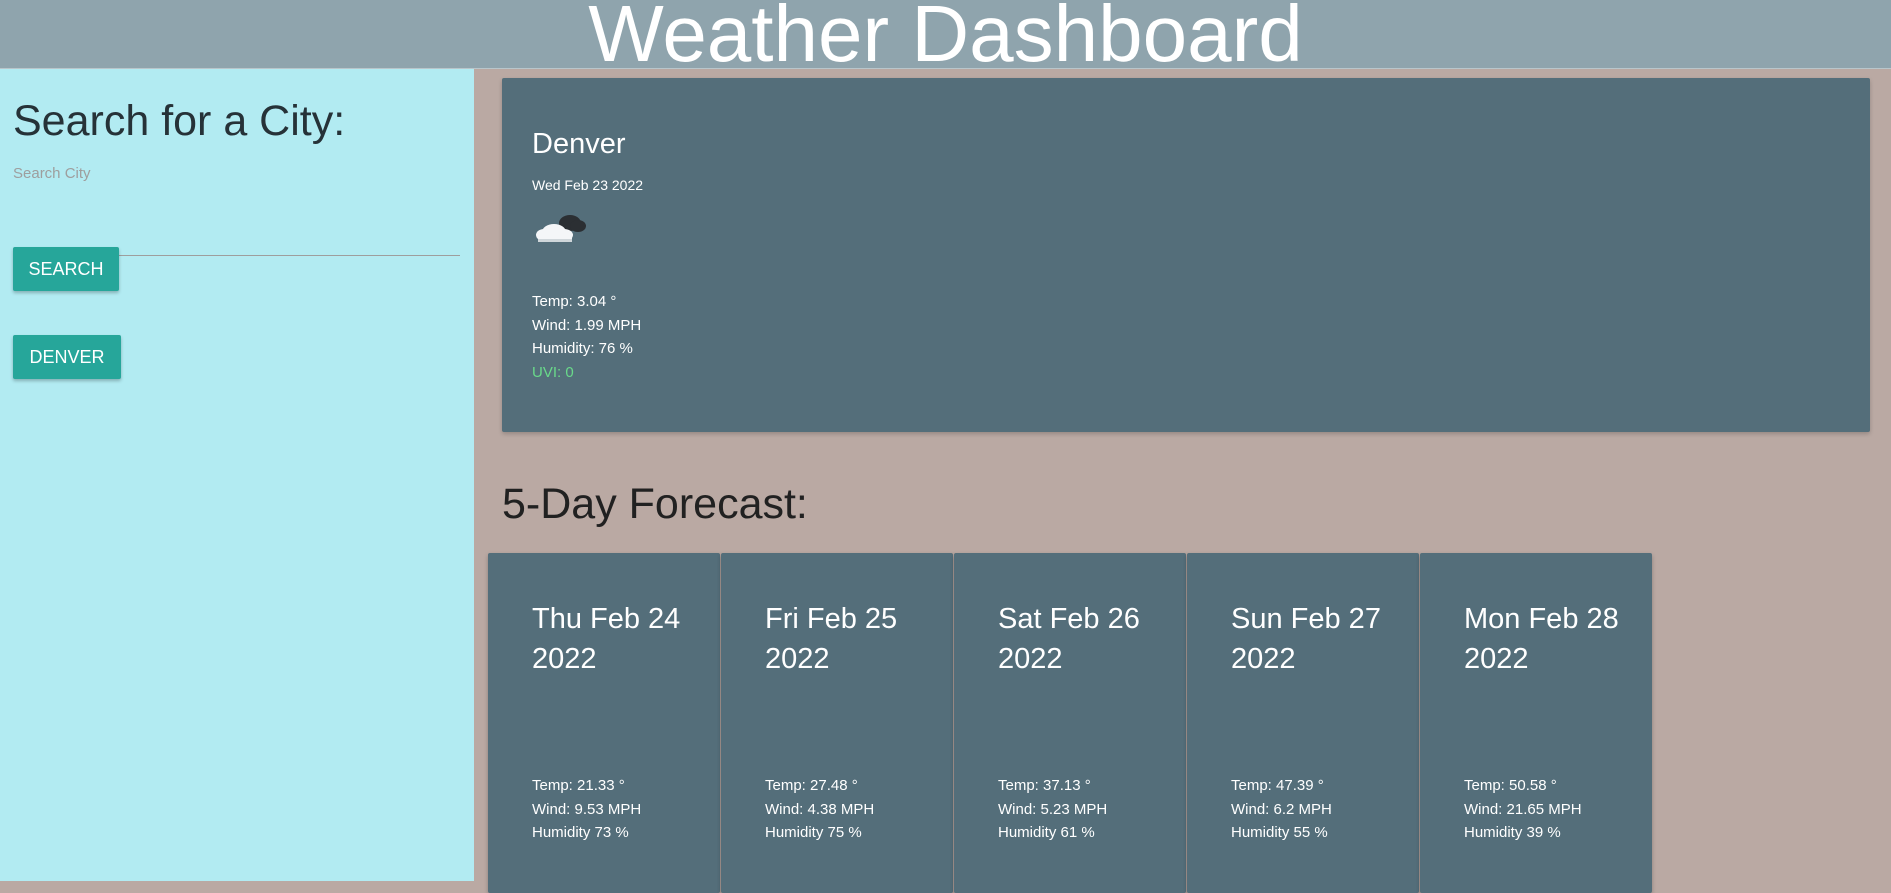 The width and height of the screenshot is (1891, 893). I want to click on current-humidity: Humidity: 76 %, so click(582, 348).